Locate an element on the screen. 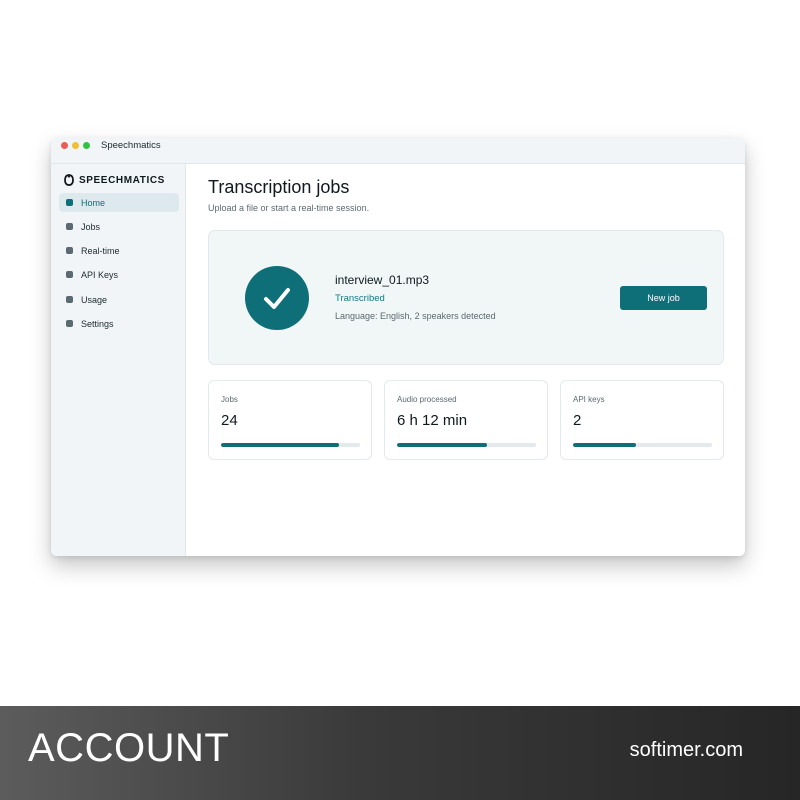  sidebar-item-label: Jobs is located at coordinates (91, 226).